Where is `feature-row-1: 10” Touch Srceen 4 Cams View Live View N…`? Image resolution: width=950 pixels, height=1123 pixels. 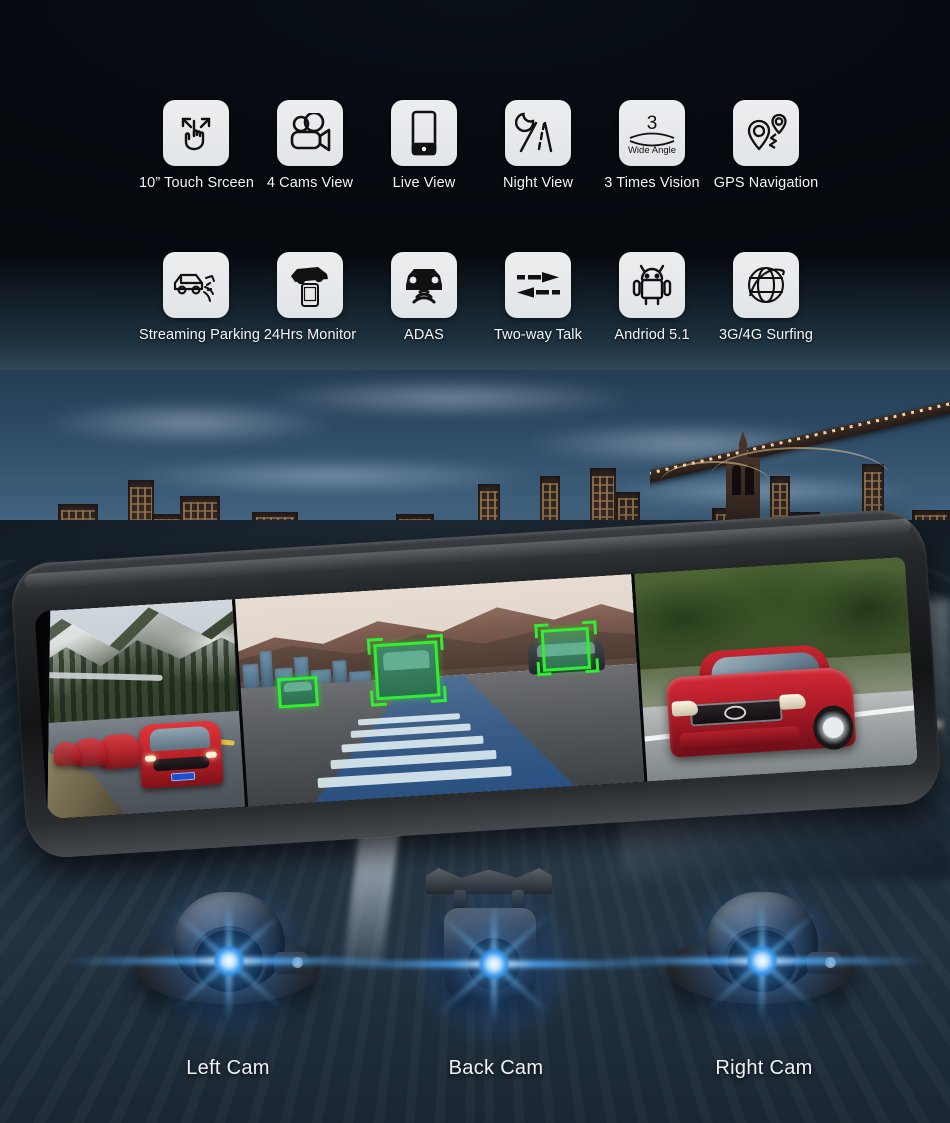 feature-row-1: 10” Touch Srceen 4 Cams View Live View N… is located at coordinates (475, 176).